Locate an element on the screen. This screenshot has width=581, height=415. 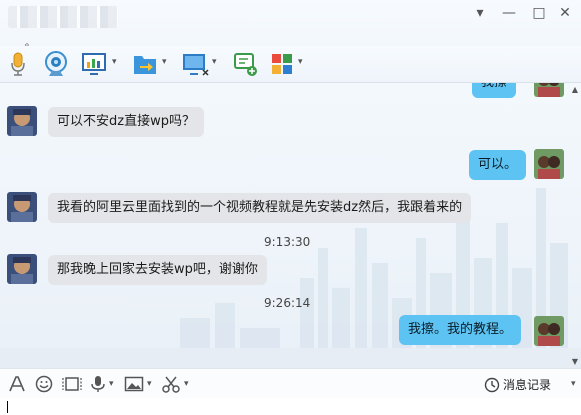
send-file-dropdown-arrow: ▾ is located at coordinates (164, 62).